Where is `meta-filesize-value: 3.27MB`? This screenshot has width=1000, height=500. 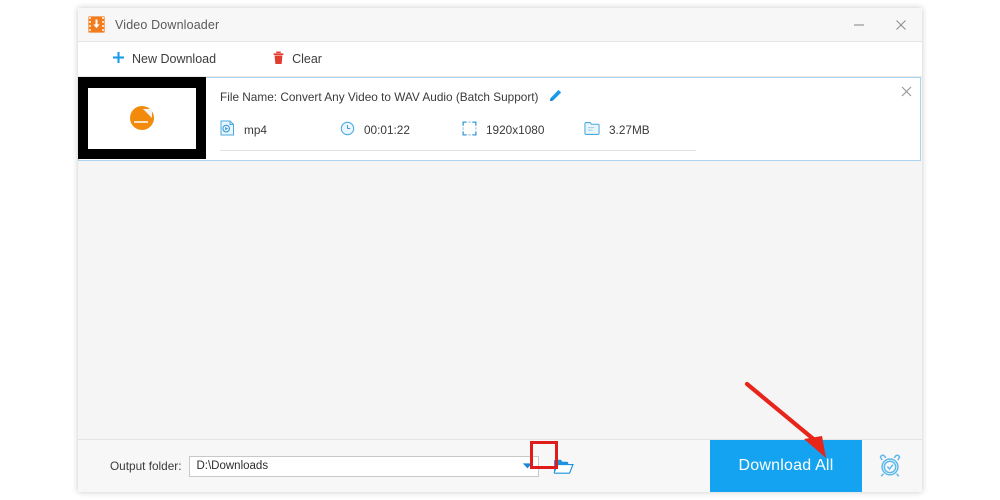
meta-filesize-value: 3.27MB is located at coordinates (629, 129).